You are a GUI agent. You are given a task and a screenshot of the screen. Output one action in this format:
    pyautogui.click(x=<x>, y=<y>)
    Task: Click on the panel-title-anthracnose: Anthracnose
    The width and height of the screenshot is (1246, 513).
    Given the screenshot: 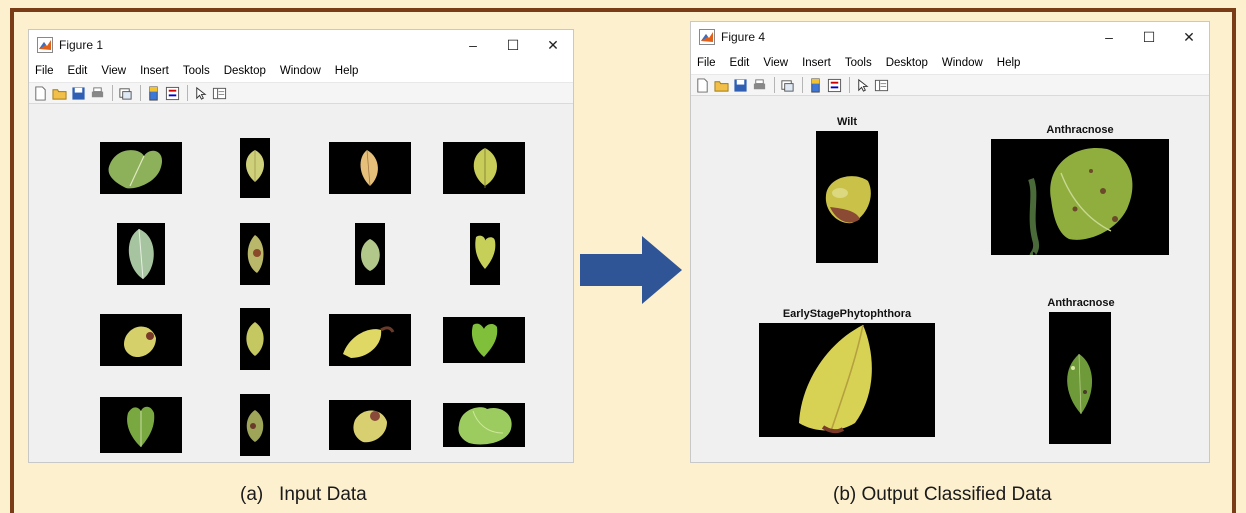 What is the action you would take?
    pyautogui.click(x=1080, y=130)
    